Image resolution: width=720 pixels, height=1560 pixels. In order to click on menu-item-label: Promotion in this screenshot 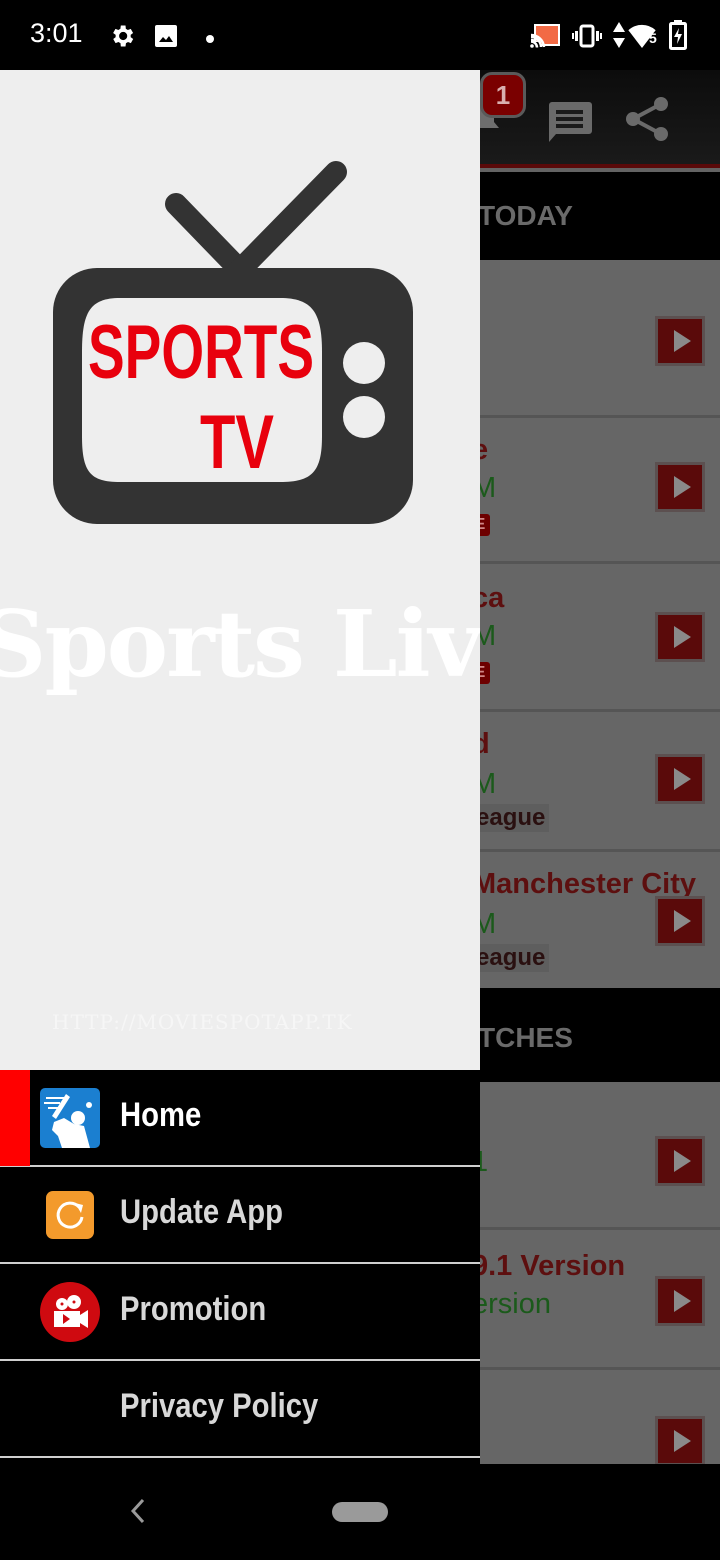, I will do `click(193, 1309)`.